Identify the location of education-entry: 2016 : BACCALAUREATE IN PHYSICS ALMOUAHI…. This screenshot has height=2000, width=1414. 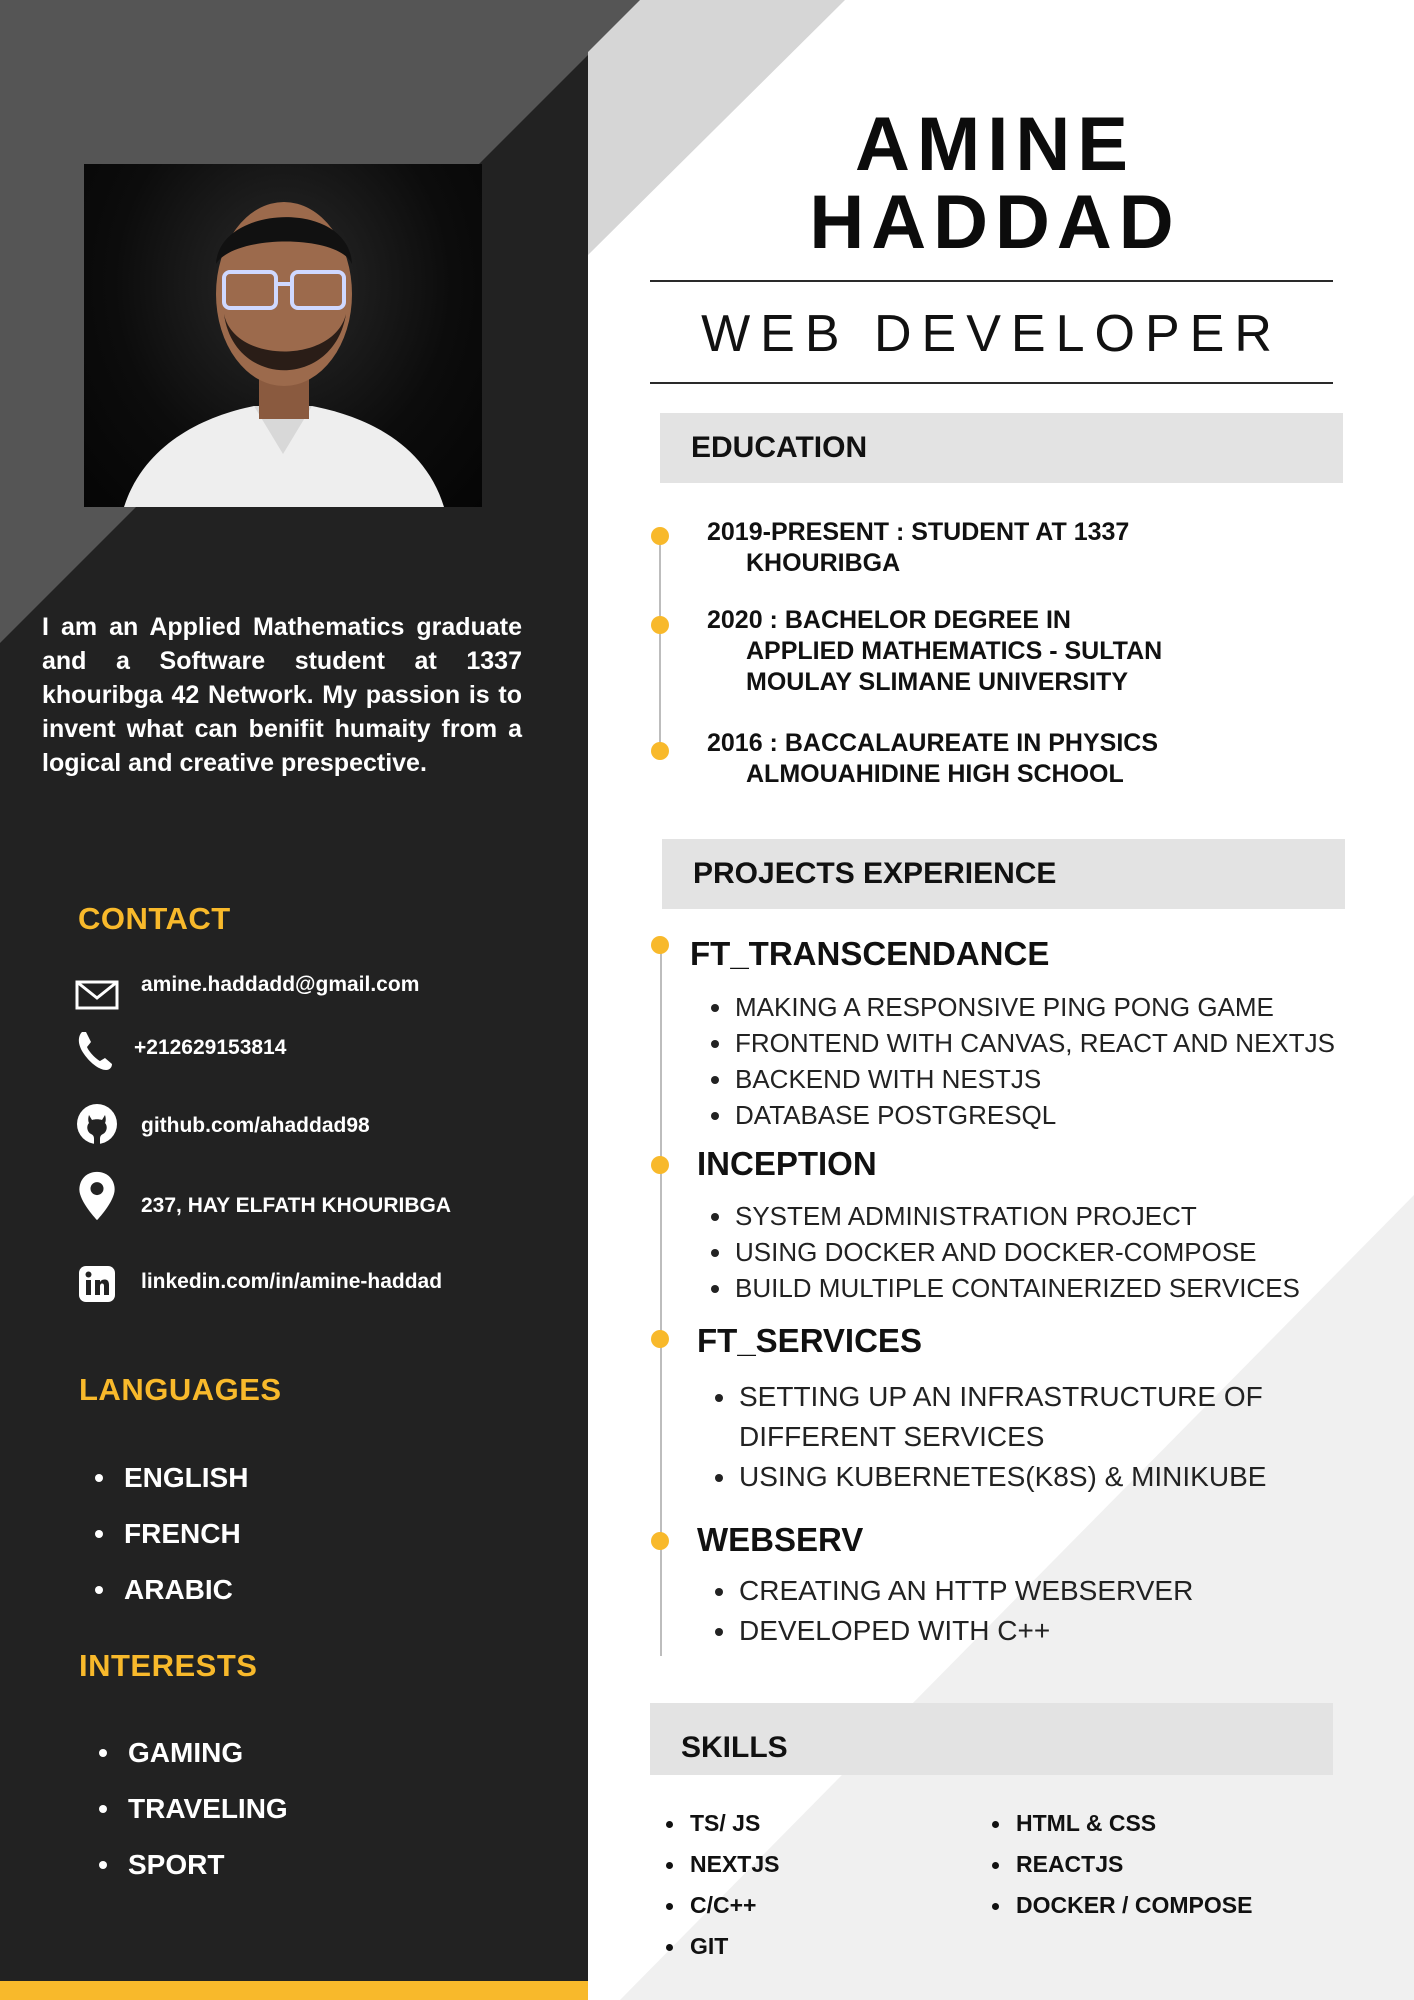
(933, 758).